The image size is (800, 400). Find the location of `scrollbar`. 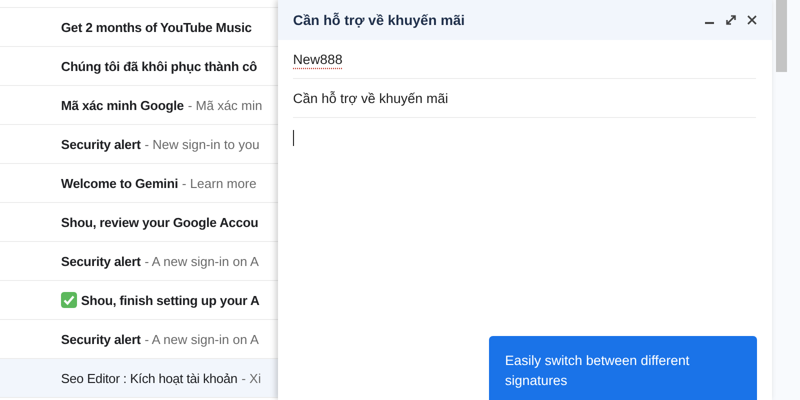

scrollbar is located at coordinates (781, 36).